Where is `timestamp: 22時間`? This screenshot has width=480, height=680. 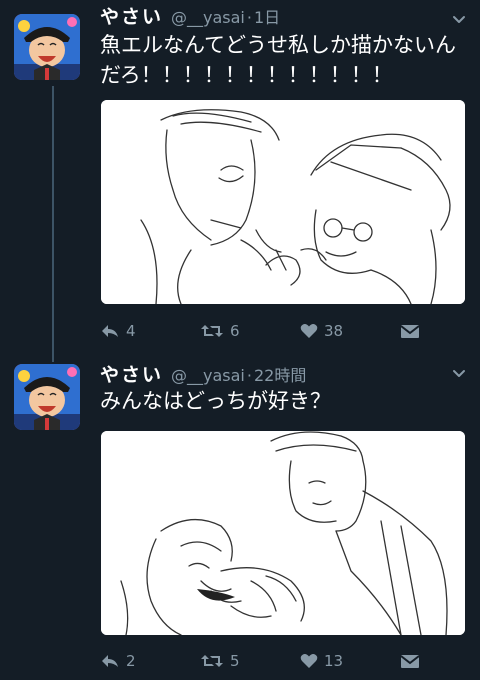 timestamp: 22時間 is located at coordinates (280, 374).